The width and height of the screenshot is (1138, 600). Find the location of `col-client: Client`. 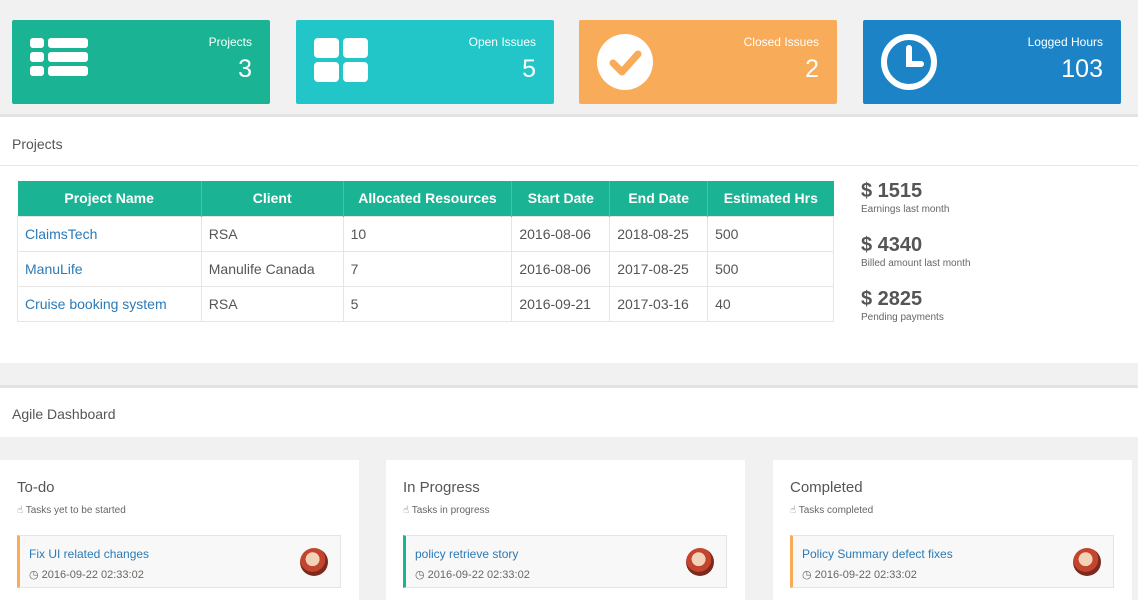

col-client: Client is located at coordinates (272, 198).